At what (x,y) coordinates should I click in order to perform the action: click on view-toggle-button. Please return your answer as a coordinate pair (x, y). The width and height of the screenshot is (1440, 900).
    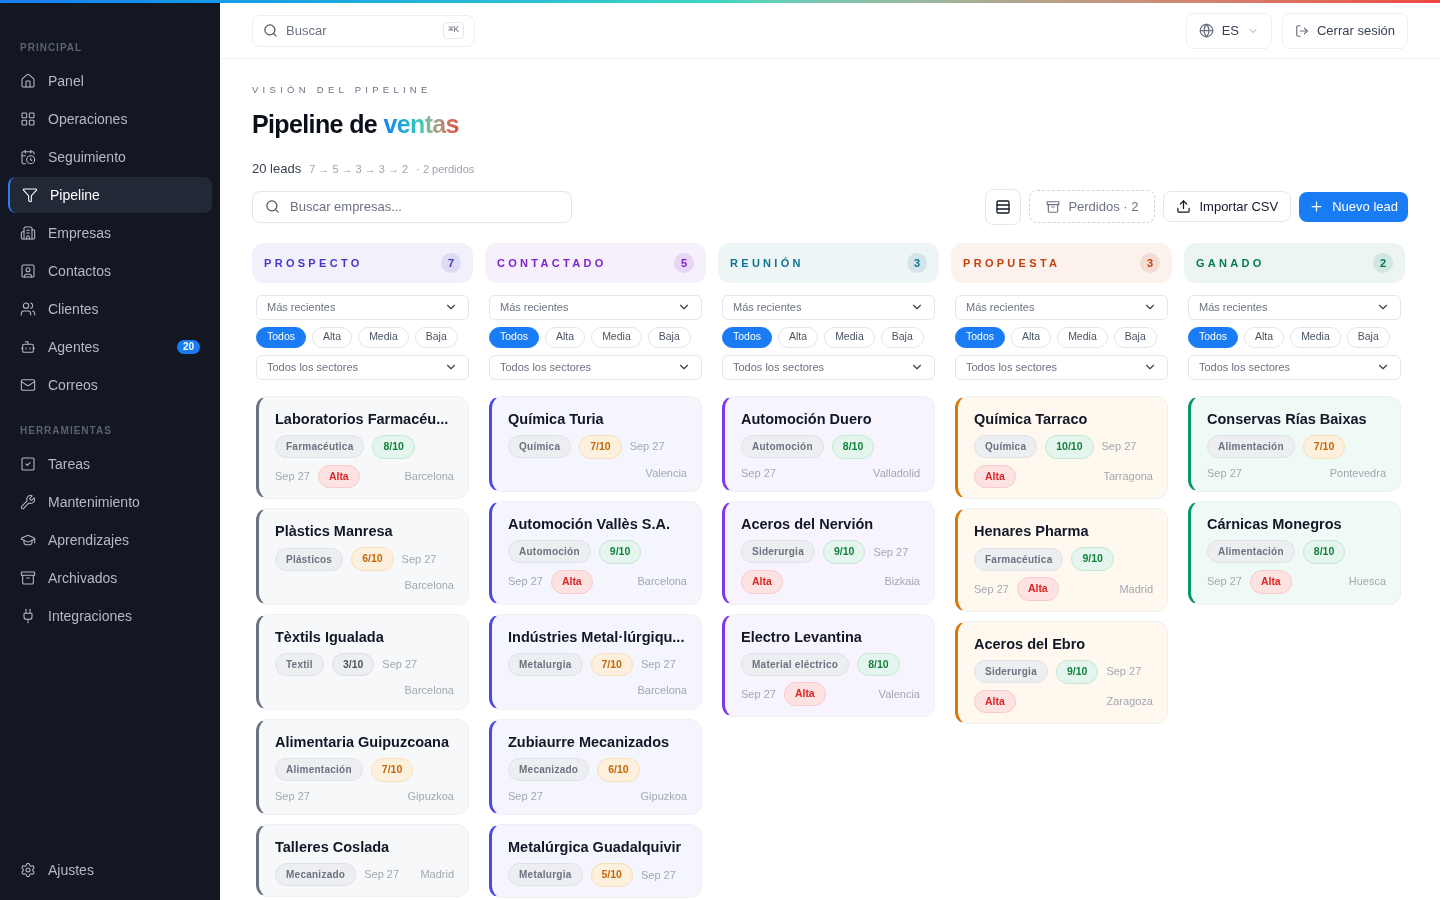
    Looking at the image, I should click on (1003, 206).